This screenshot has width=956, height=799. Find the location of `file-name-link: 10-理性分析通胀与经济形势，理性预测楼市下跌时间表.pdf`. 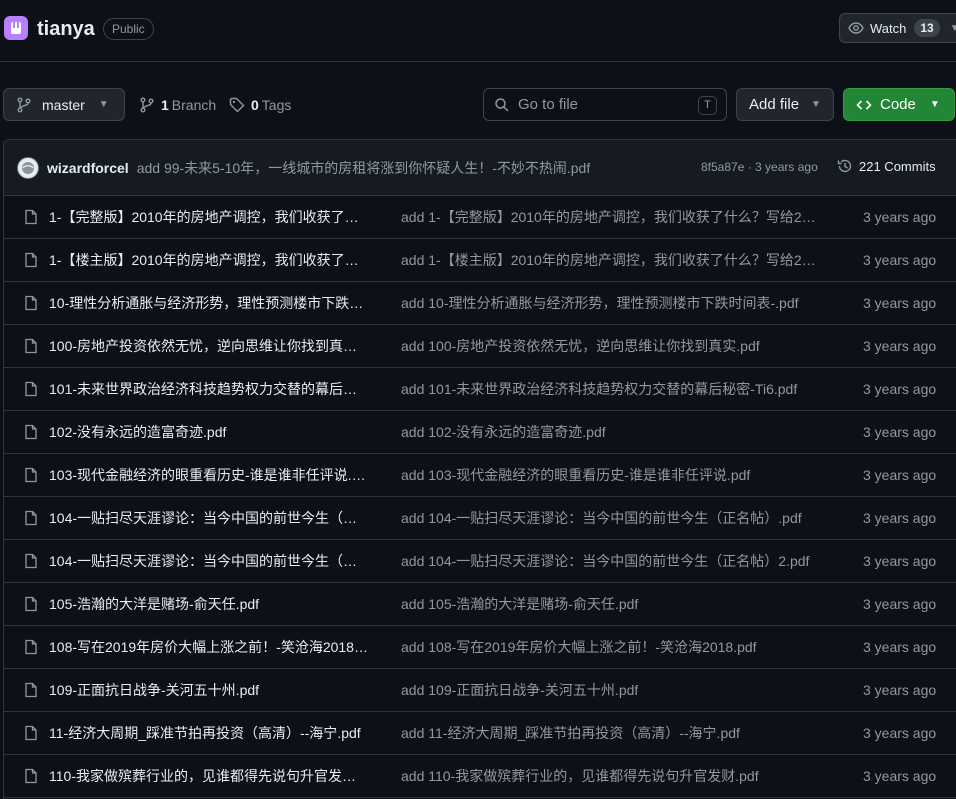

file-name-link: 10-理性分析通胀与经济形势，理性预测楼市下跌时间表.pdf is located at coordinates (209, 303).